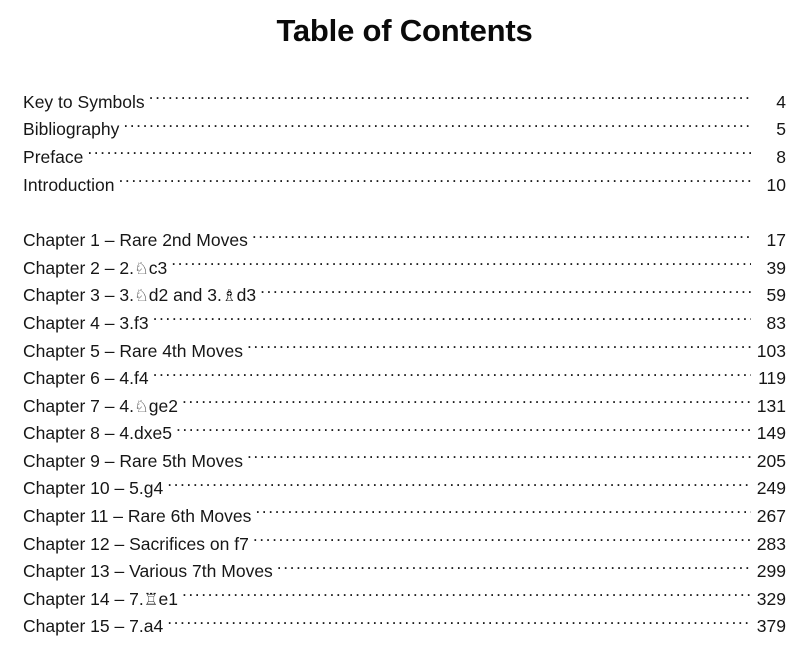  I want to click on chapter-entry-page-number: 267, so click(771, 516).